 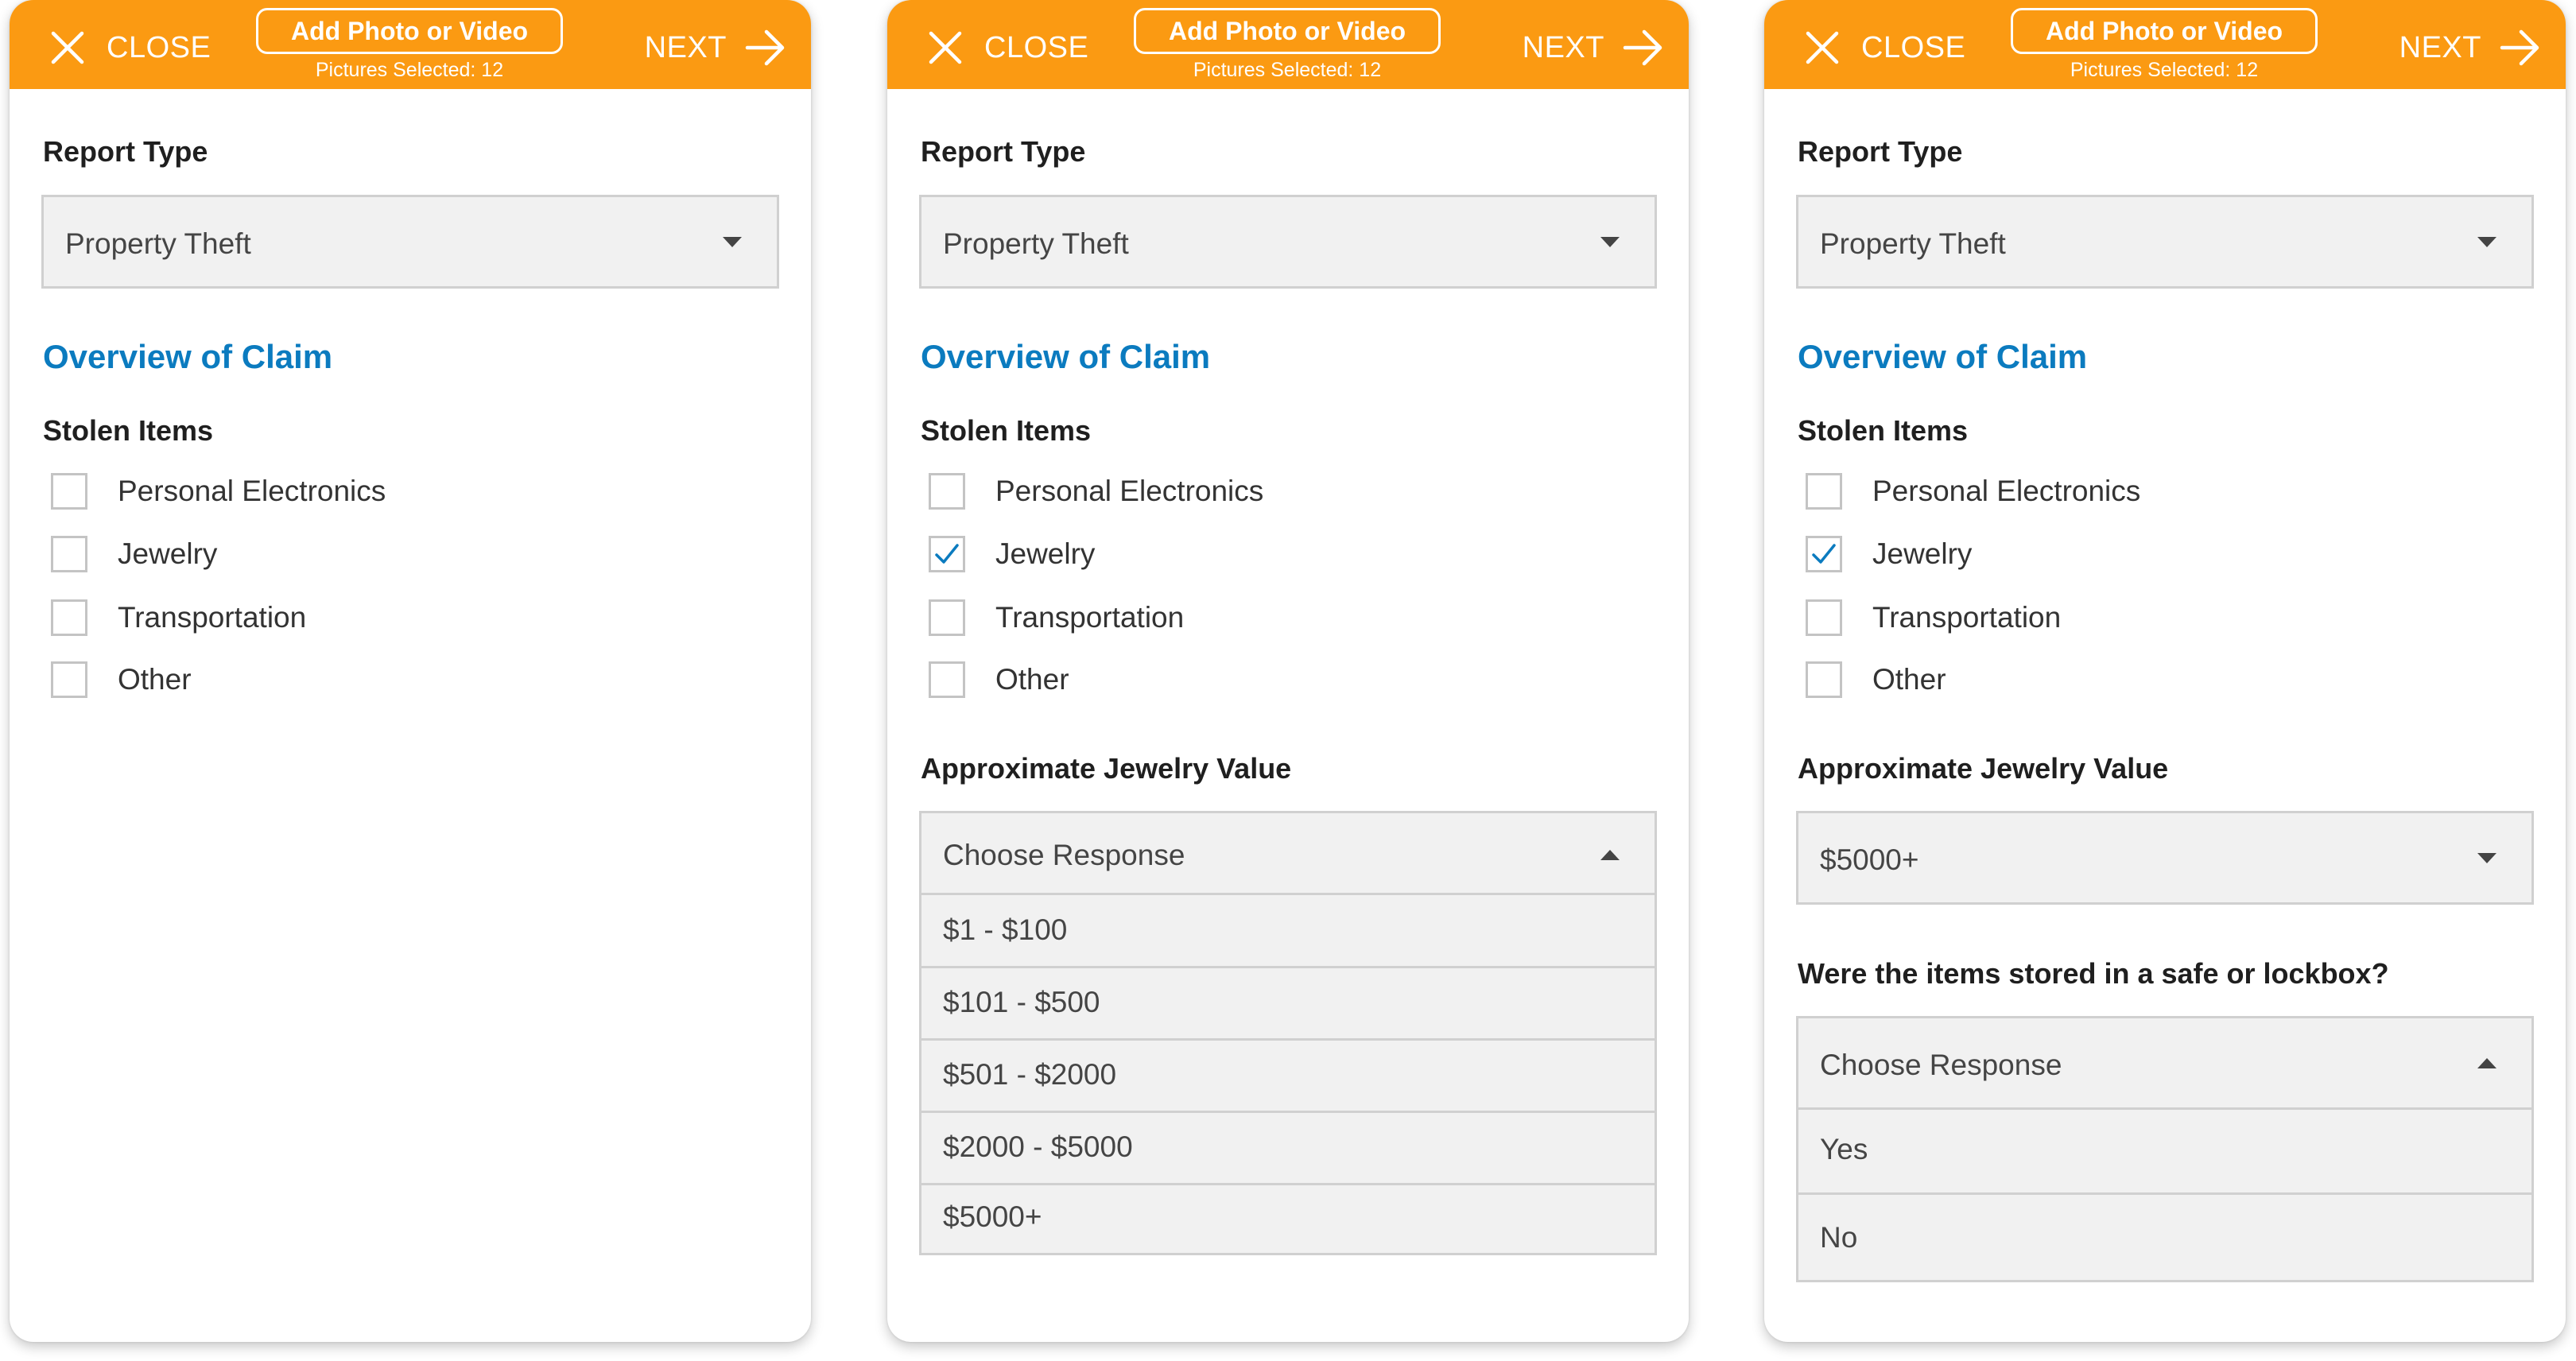 I want to click on dropdown-option: Yes, so click(x=2165, y=1149).